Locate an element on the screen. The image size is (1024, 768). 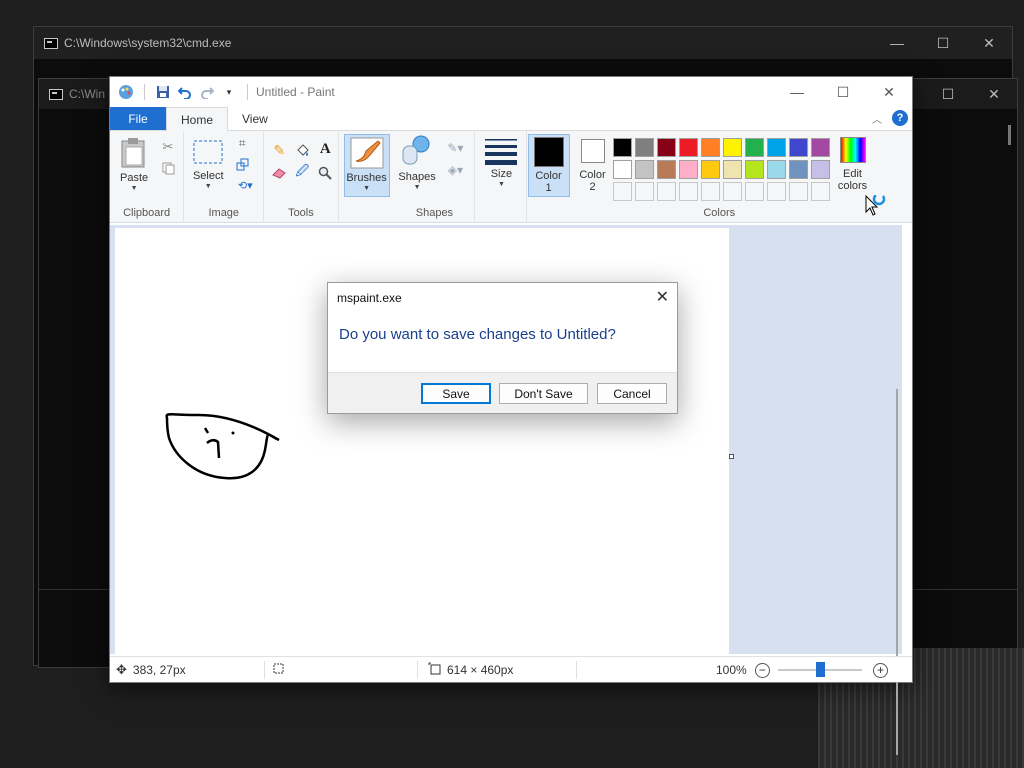
paste-label: Paste is located at coordinates (134, 178).